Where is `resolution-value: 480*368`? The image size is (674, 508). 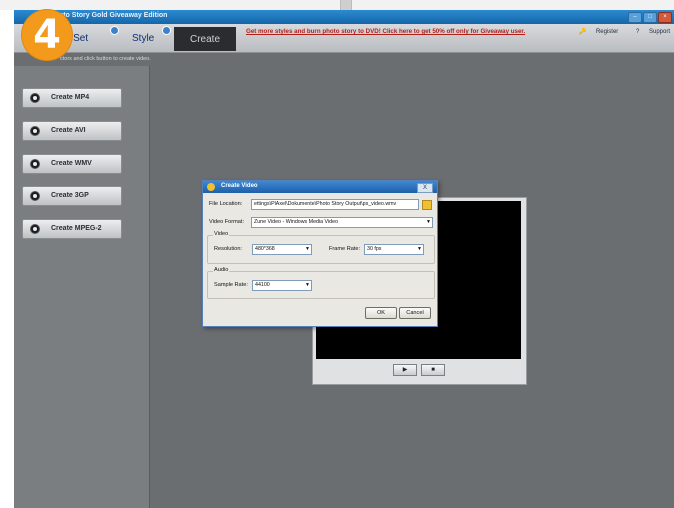
resolution-value: 480*368 is located at coordinates (265, 249).